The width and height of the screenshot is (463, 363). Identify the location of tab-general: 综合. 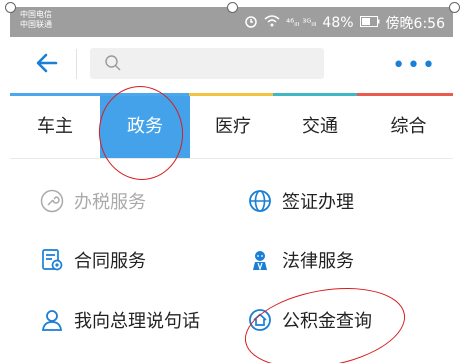
(408, 127).